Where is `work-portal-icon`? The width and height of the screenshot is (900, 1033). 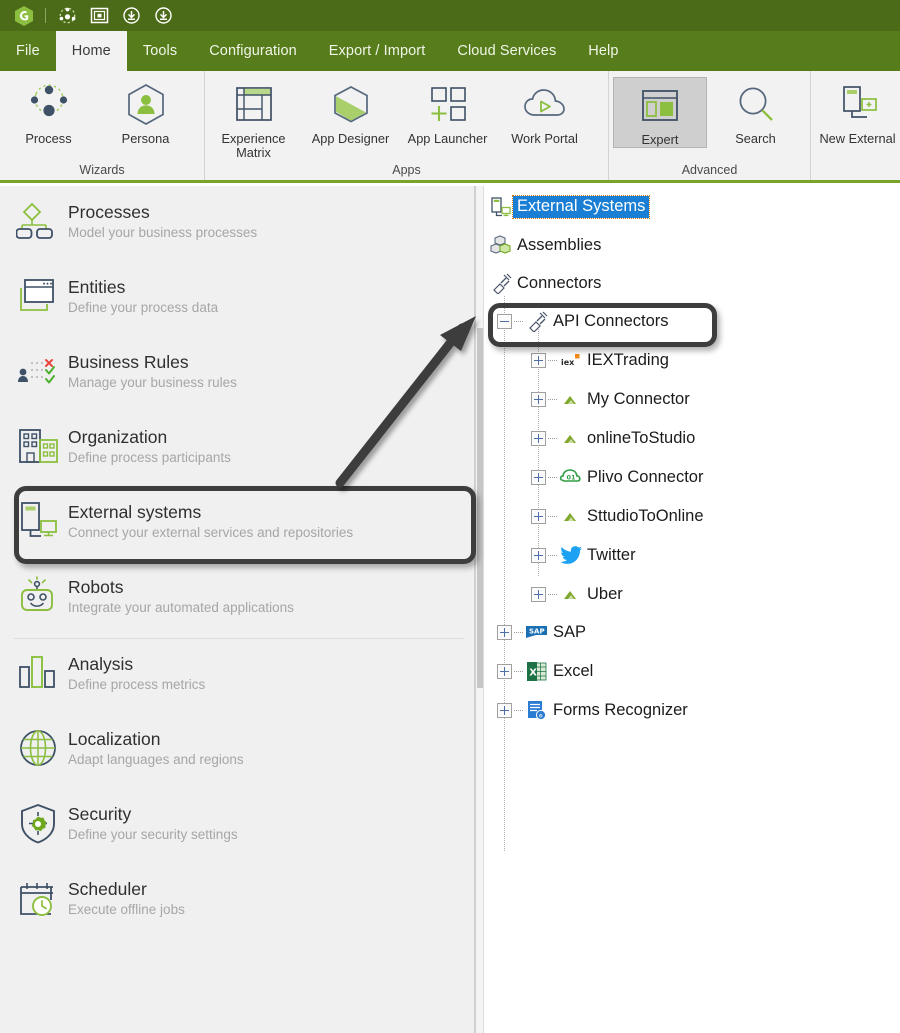 work-portal-icon is located at coordinates (545, 105).